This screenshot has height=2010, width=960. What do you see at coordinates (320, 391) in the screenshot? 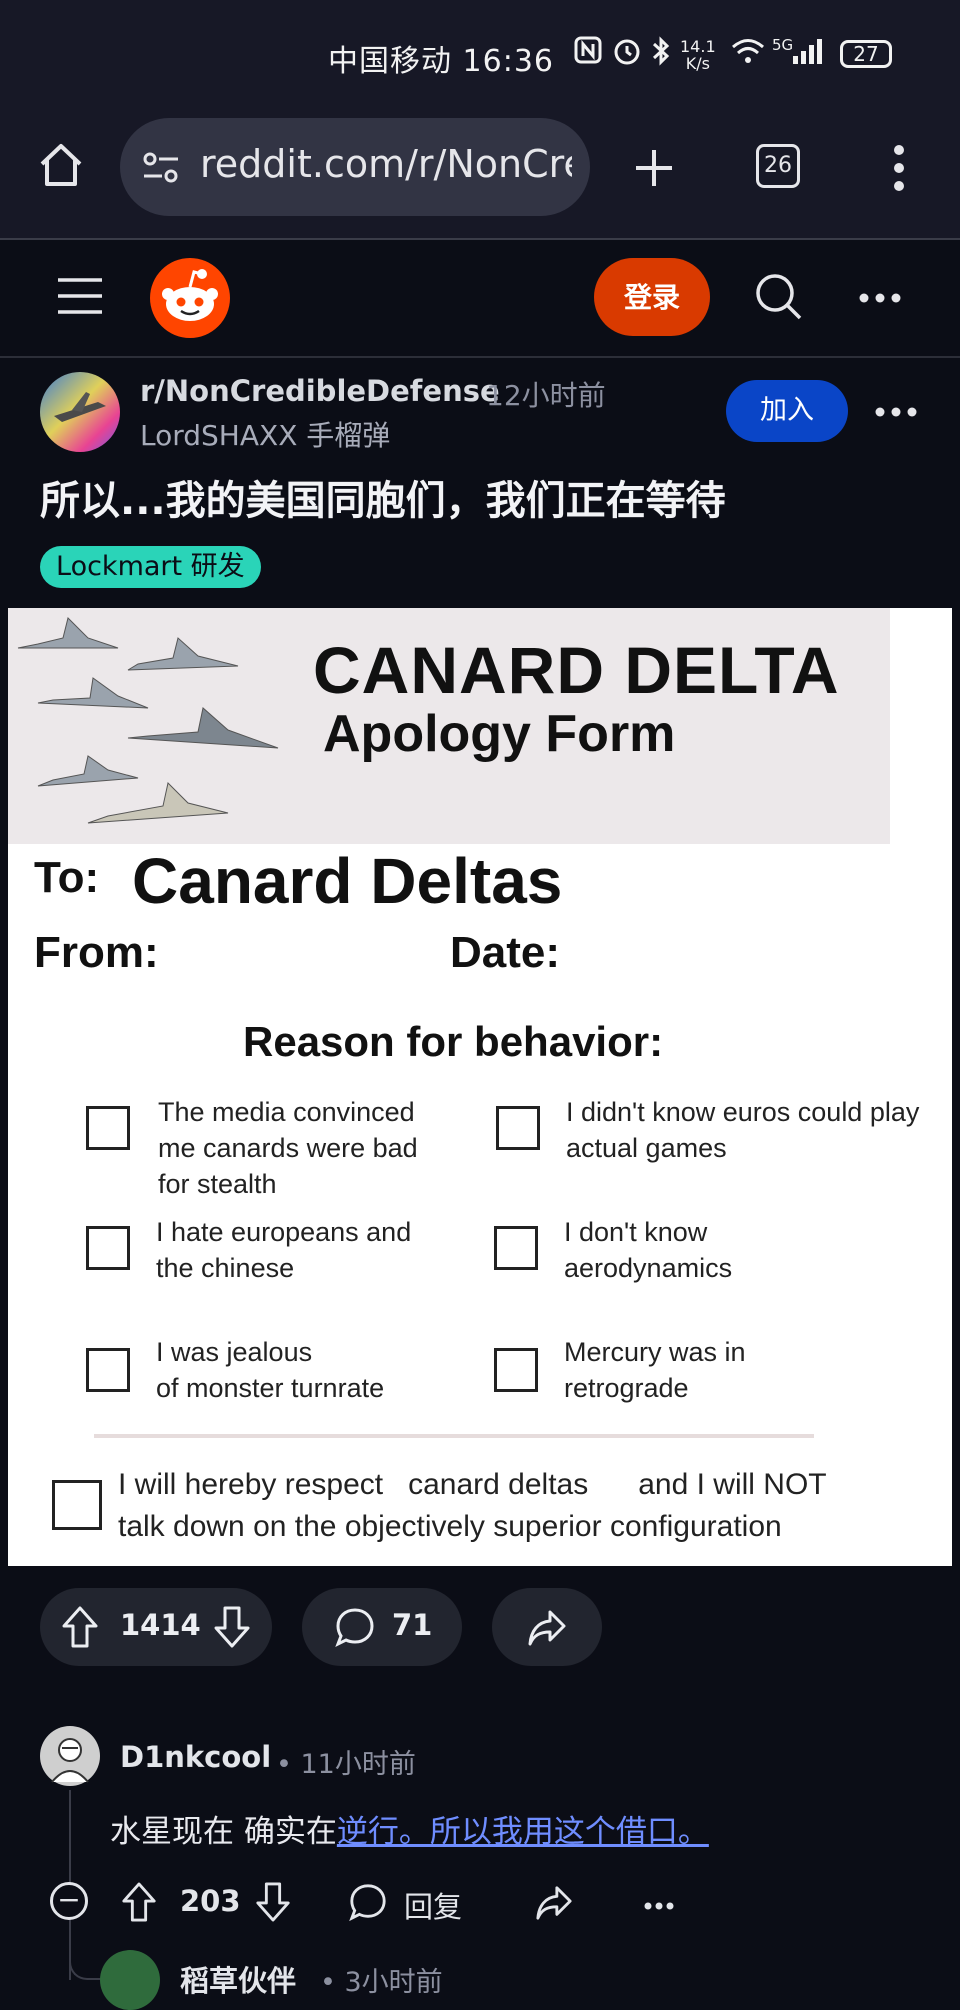
I see `subreddit-name: r/NonCredibleDefense` at bounding box center [320, 391].